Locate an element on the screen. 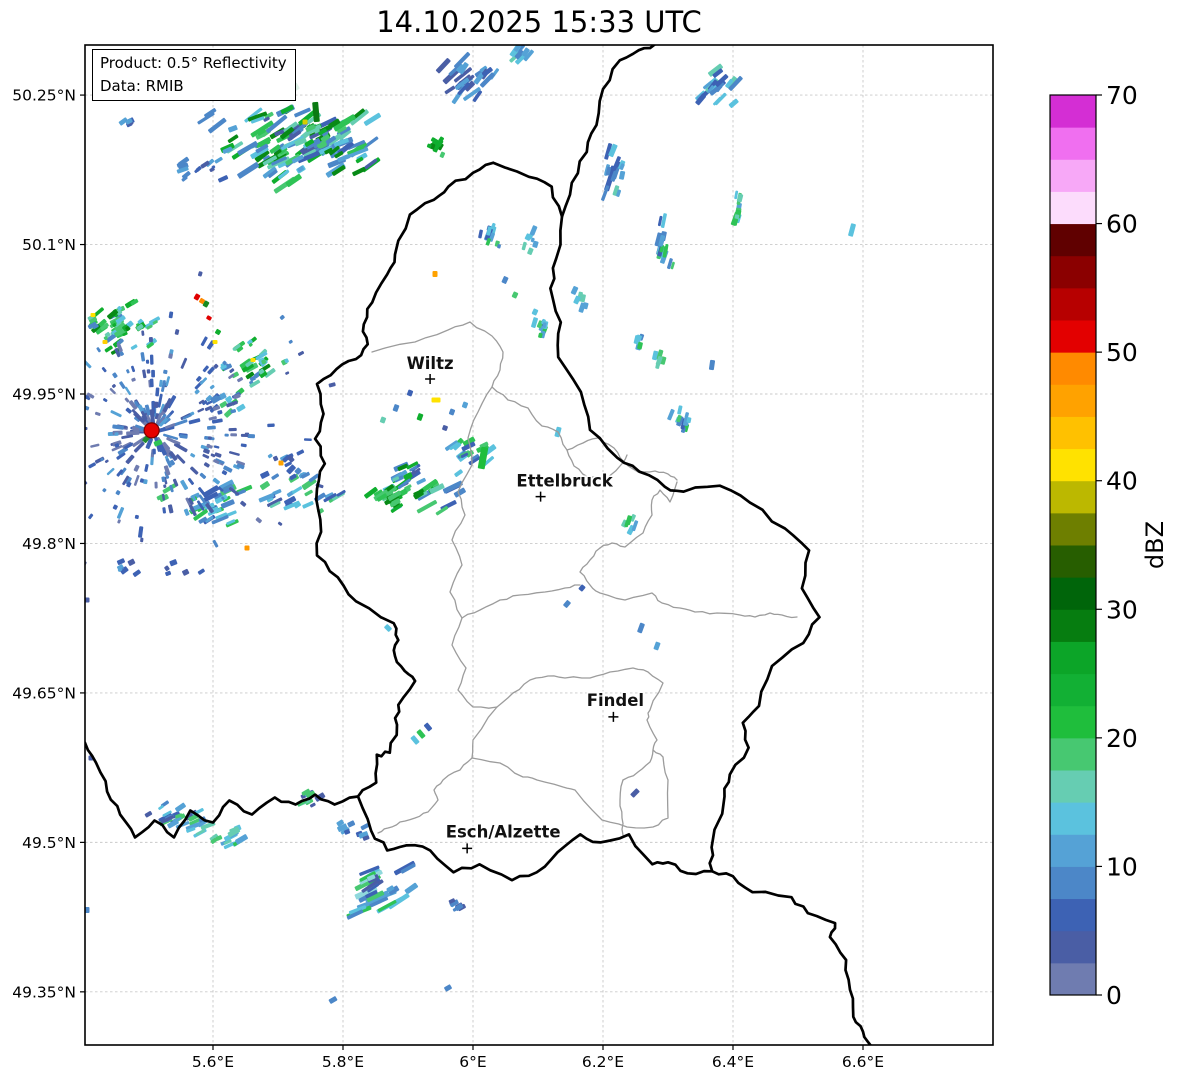 This screenshot has height=1081, width=1184. district-border is located at coordinates (688, 583).